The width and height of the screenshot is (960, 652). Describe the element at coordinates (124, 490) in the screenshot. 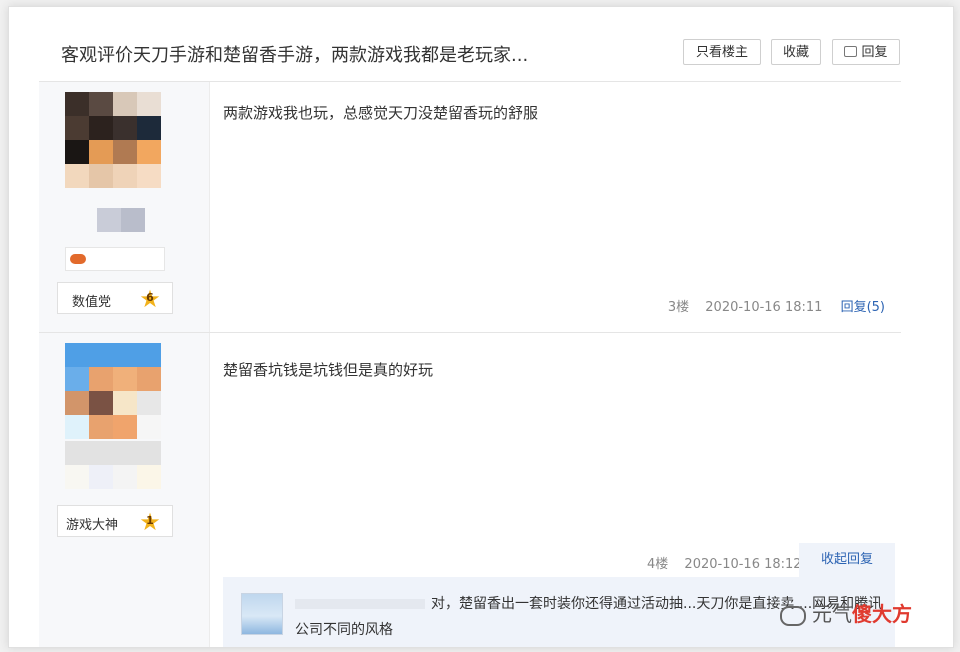

I see `user-panel: 游戏大神 ★ 1` at that location.